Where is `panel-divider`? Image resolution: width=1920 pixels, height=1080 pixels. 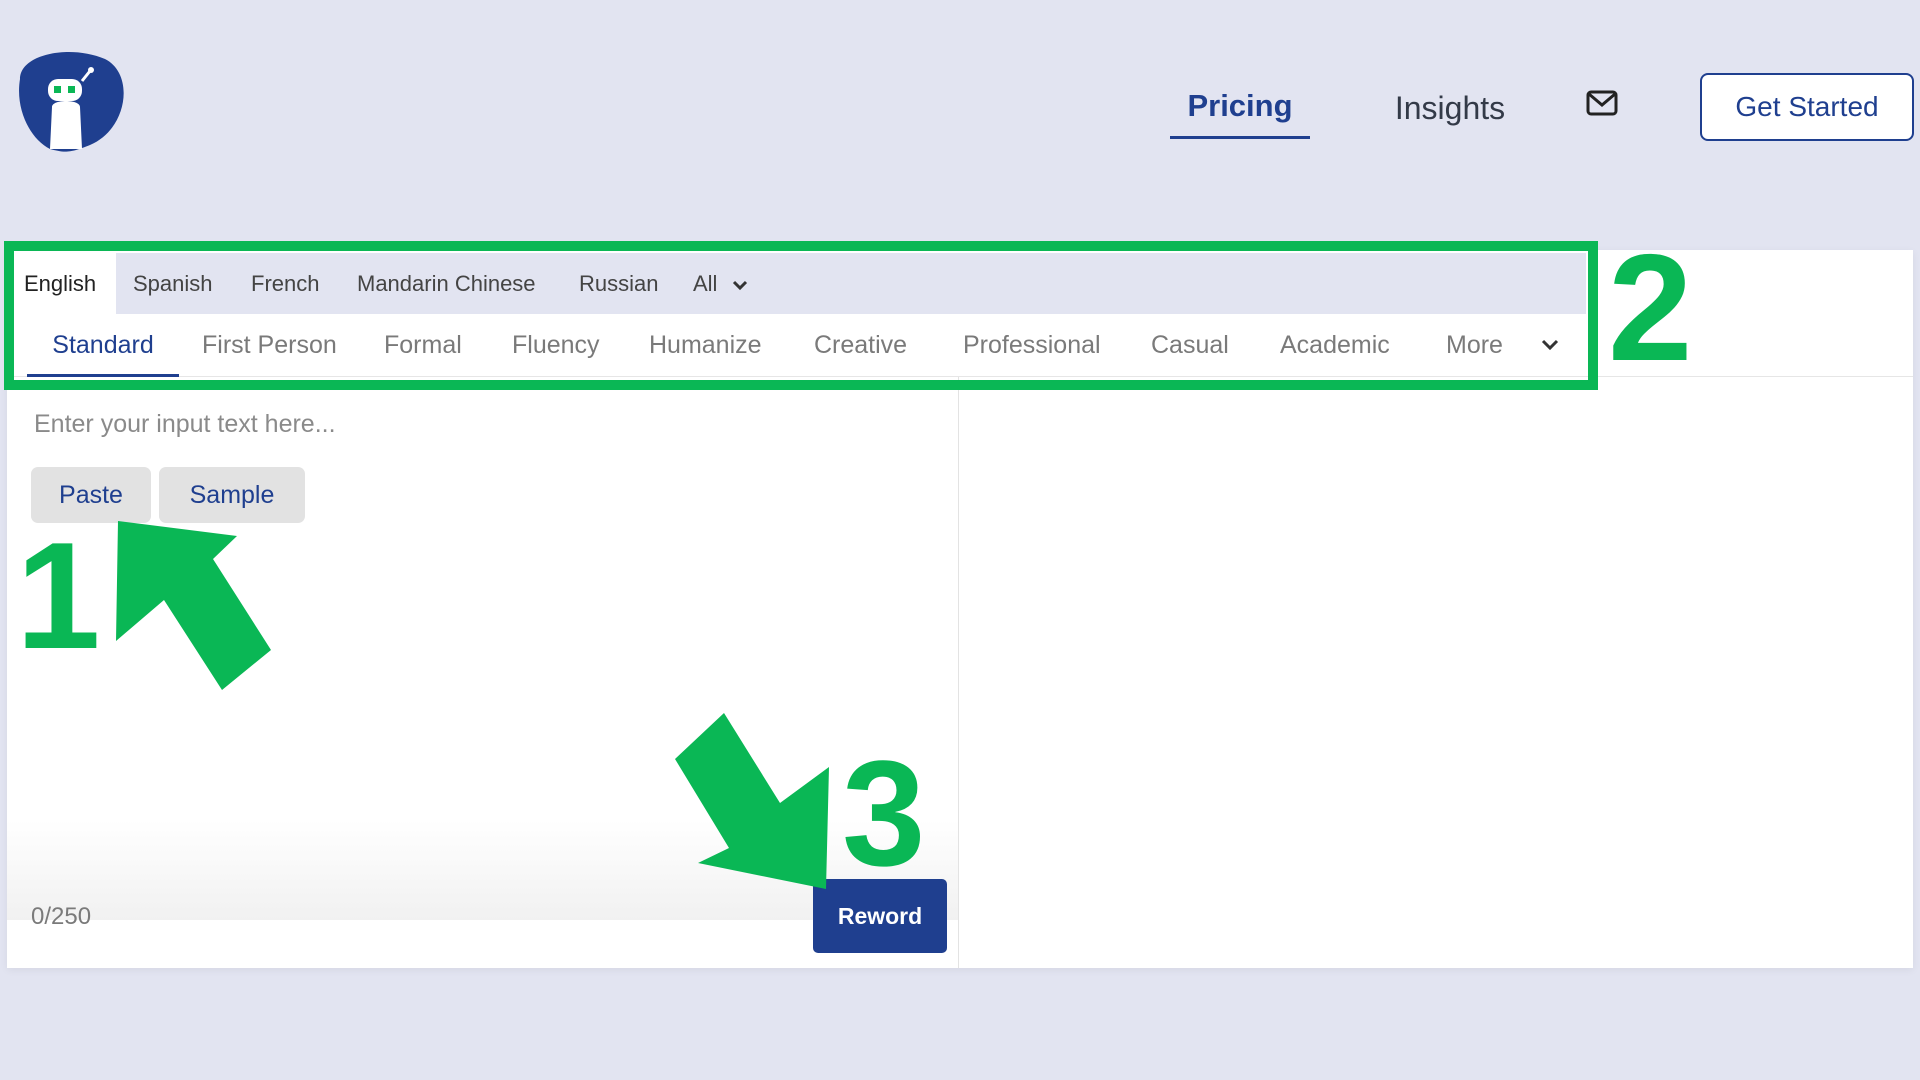 panel-divider is located at coordinates (958, 672).